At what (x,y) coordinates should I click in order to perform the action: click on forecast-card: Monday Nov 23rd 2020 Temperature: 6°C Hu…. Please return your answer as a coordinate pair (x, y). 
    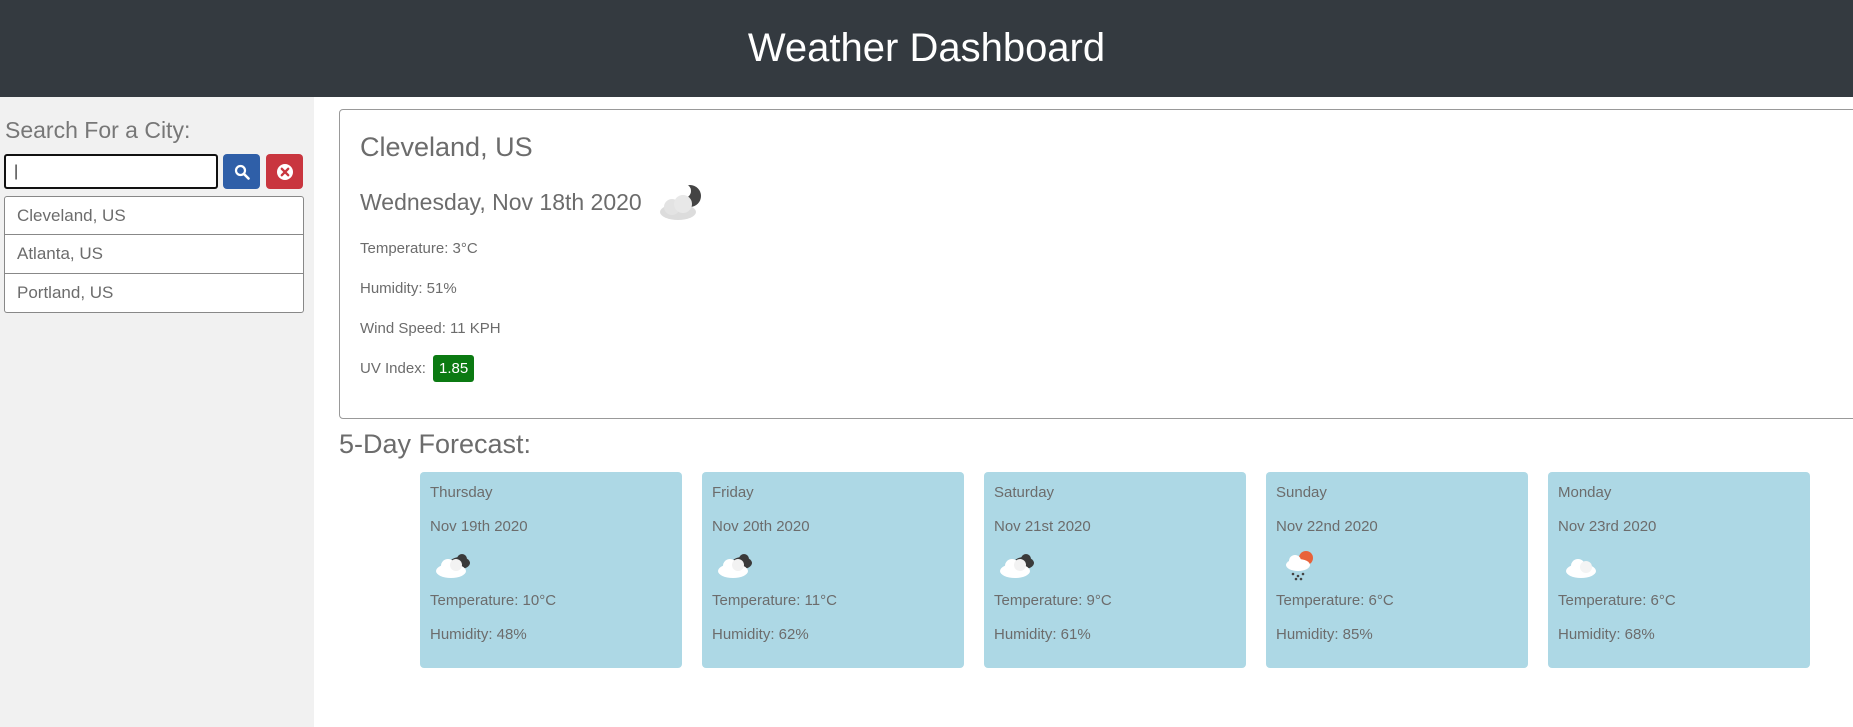
    Looking at the image, I should click on (1679, 570).